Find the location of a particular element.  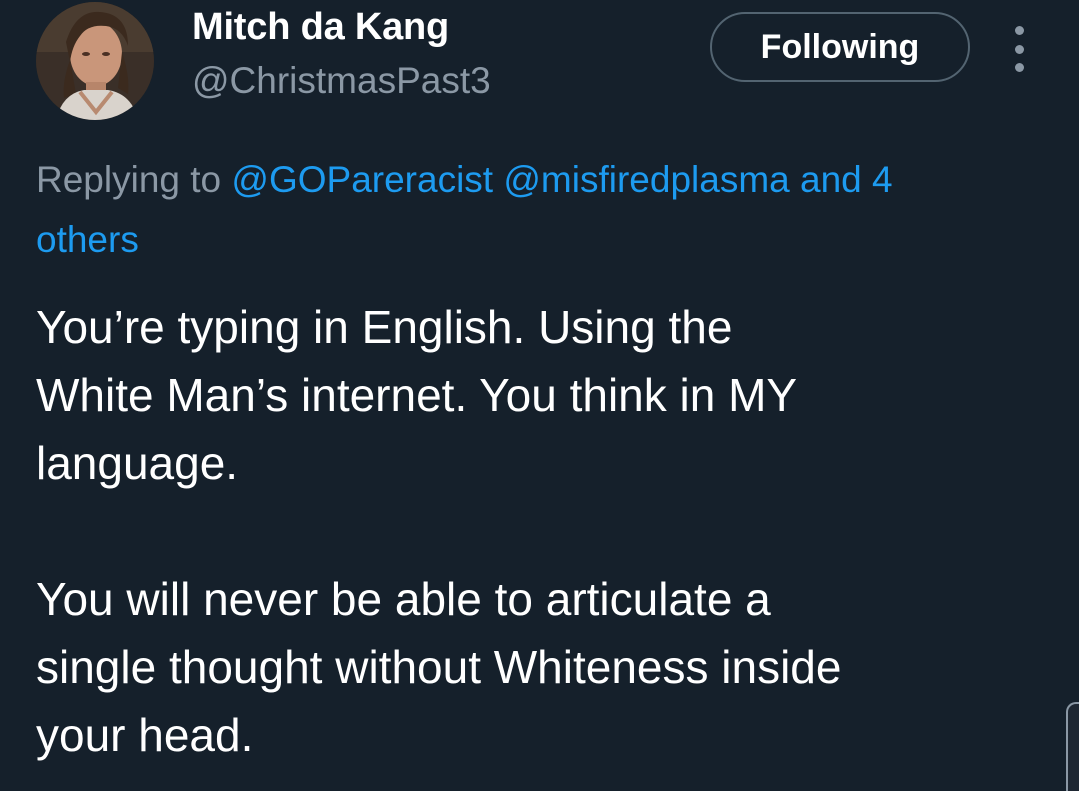

author-display-name: Mitch da Kang is located at coordinates (320, 27).